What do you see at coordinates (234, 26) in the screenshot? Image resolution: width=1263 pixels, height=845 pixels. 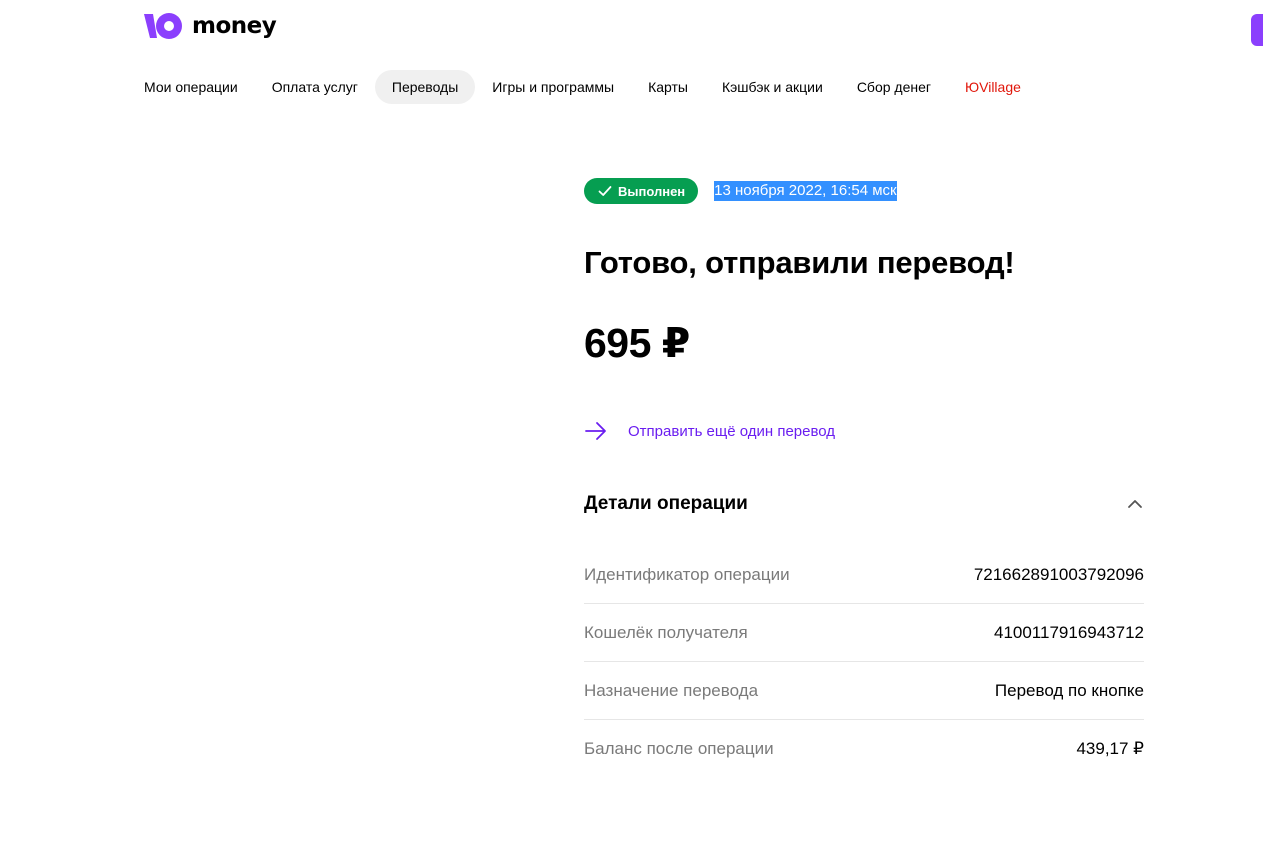 I see `brand-name: money` at bounding box center [234, 26].